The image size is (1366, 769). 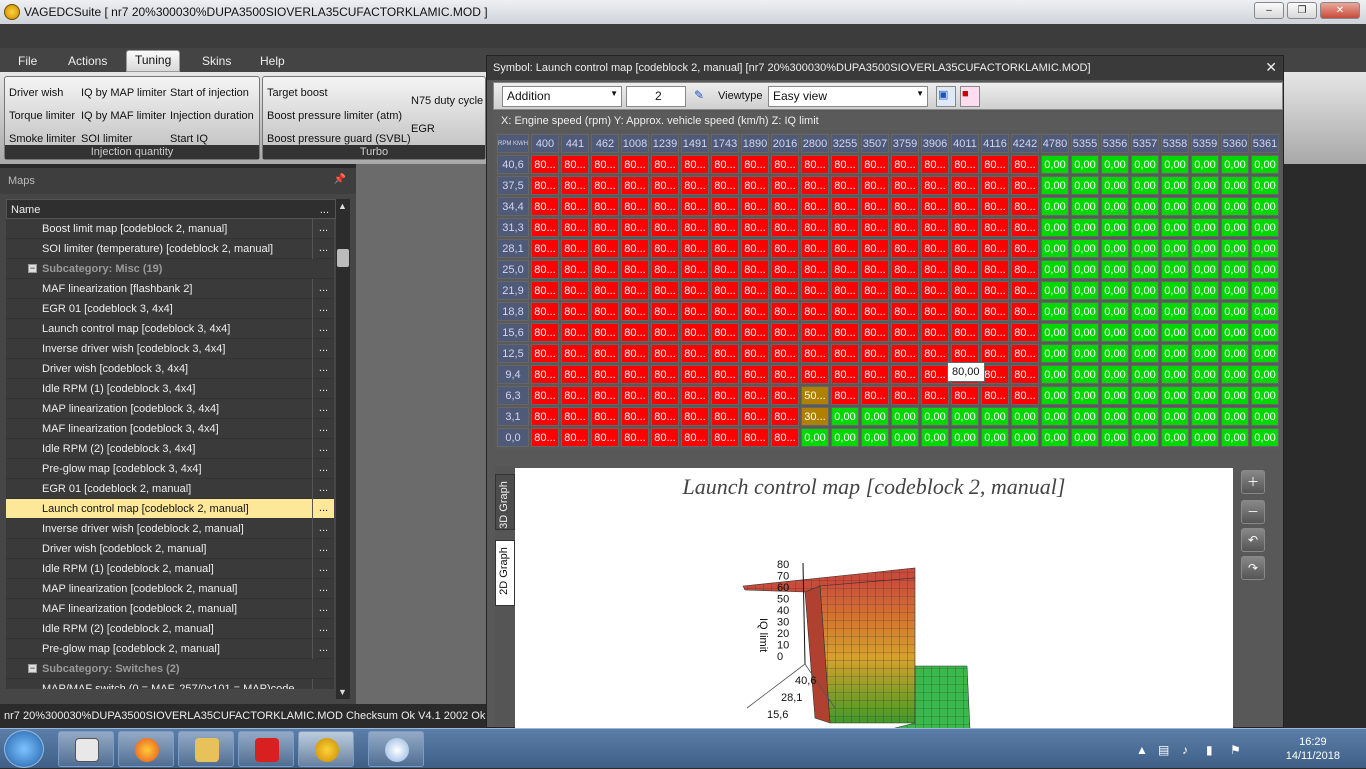 What do you see at coordinates (1302, 10) in the screenshot?
I see `maximize-button: ❐` at bounding box center [1302, 10].